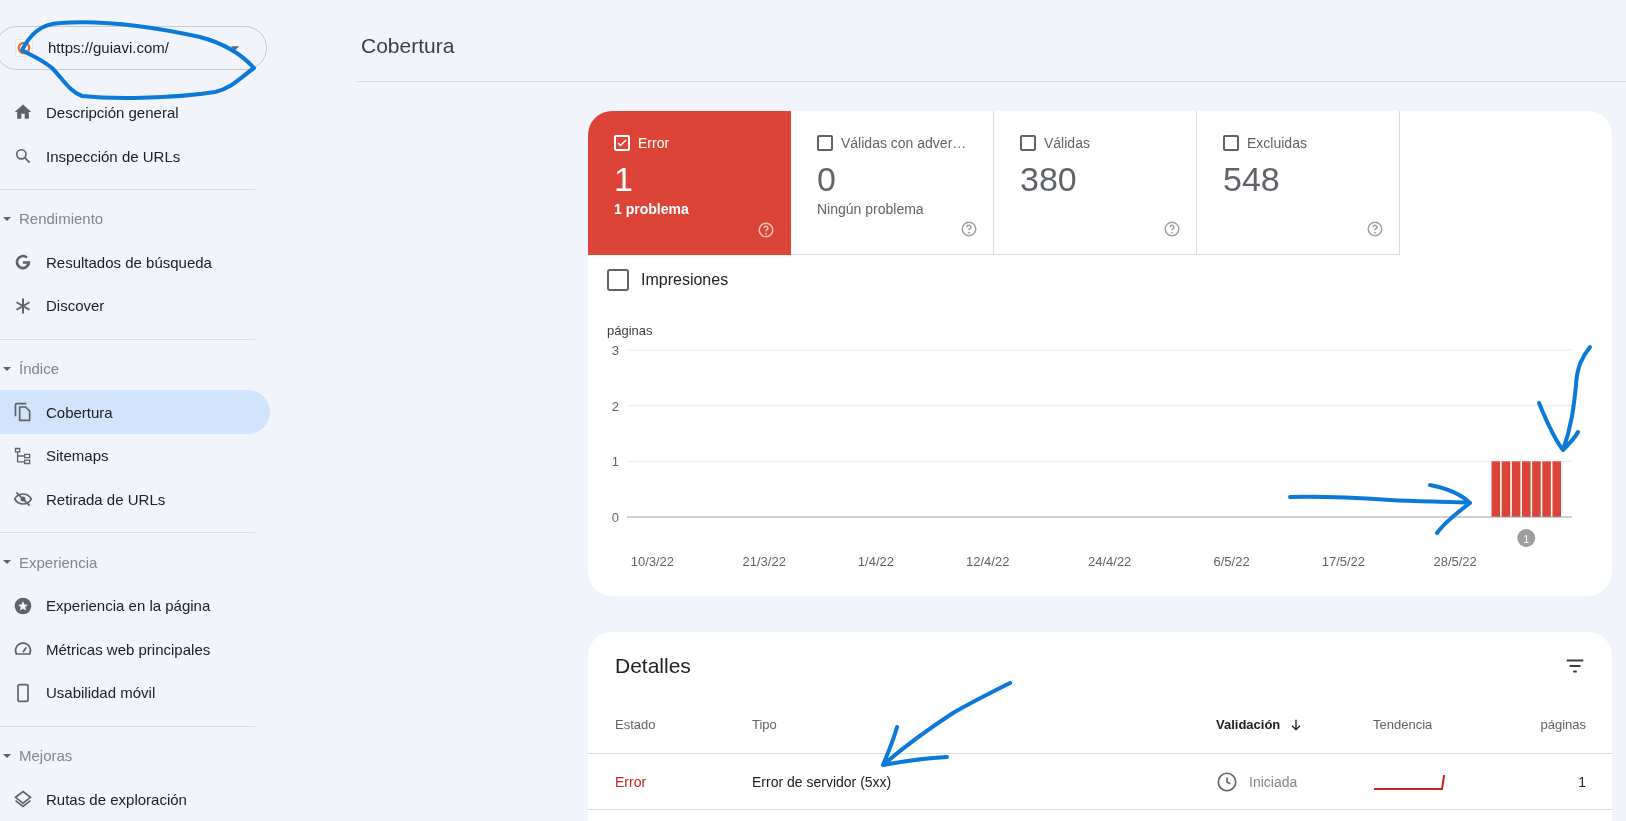  Describe the element at coordinates (1067, 143) in the screenshot. I see `tile-label: Válidas` at that location.